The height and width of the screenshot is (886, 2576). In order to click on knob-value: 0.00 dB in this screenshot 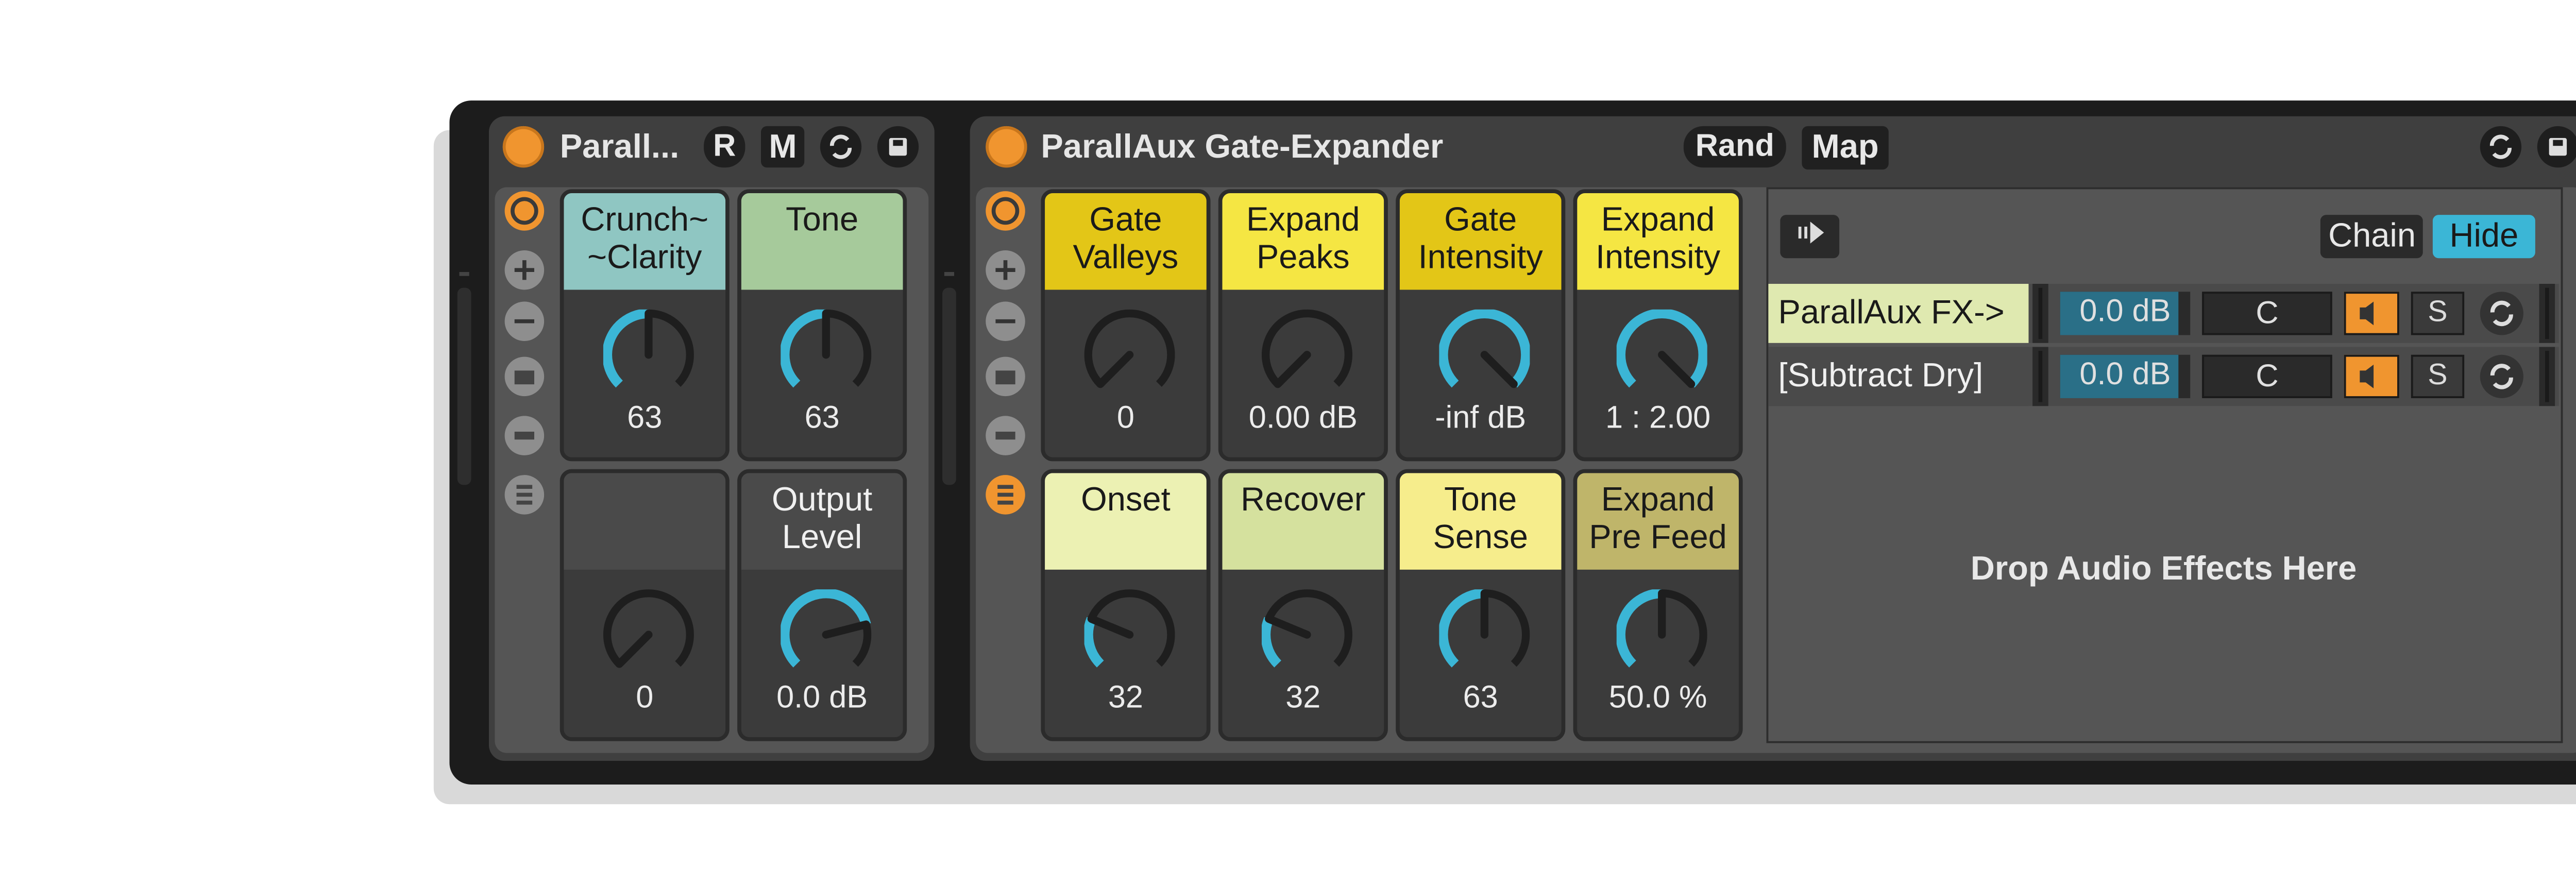, I will do `click(1303, 419)`.